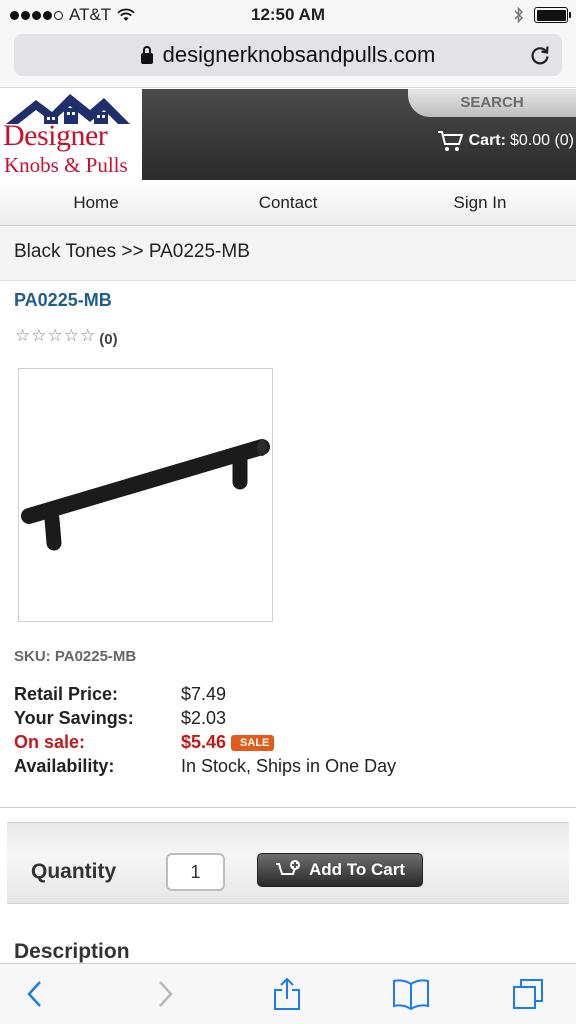  What do you see at coordinates (519, 15) in the screenshot?
I see `bluetooth-icon` at bounding box center [519, 15].